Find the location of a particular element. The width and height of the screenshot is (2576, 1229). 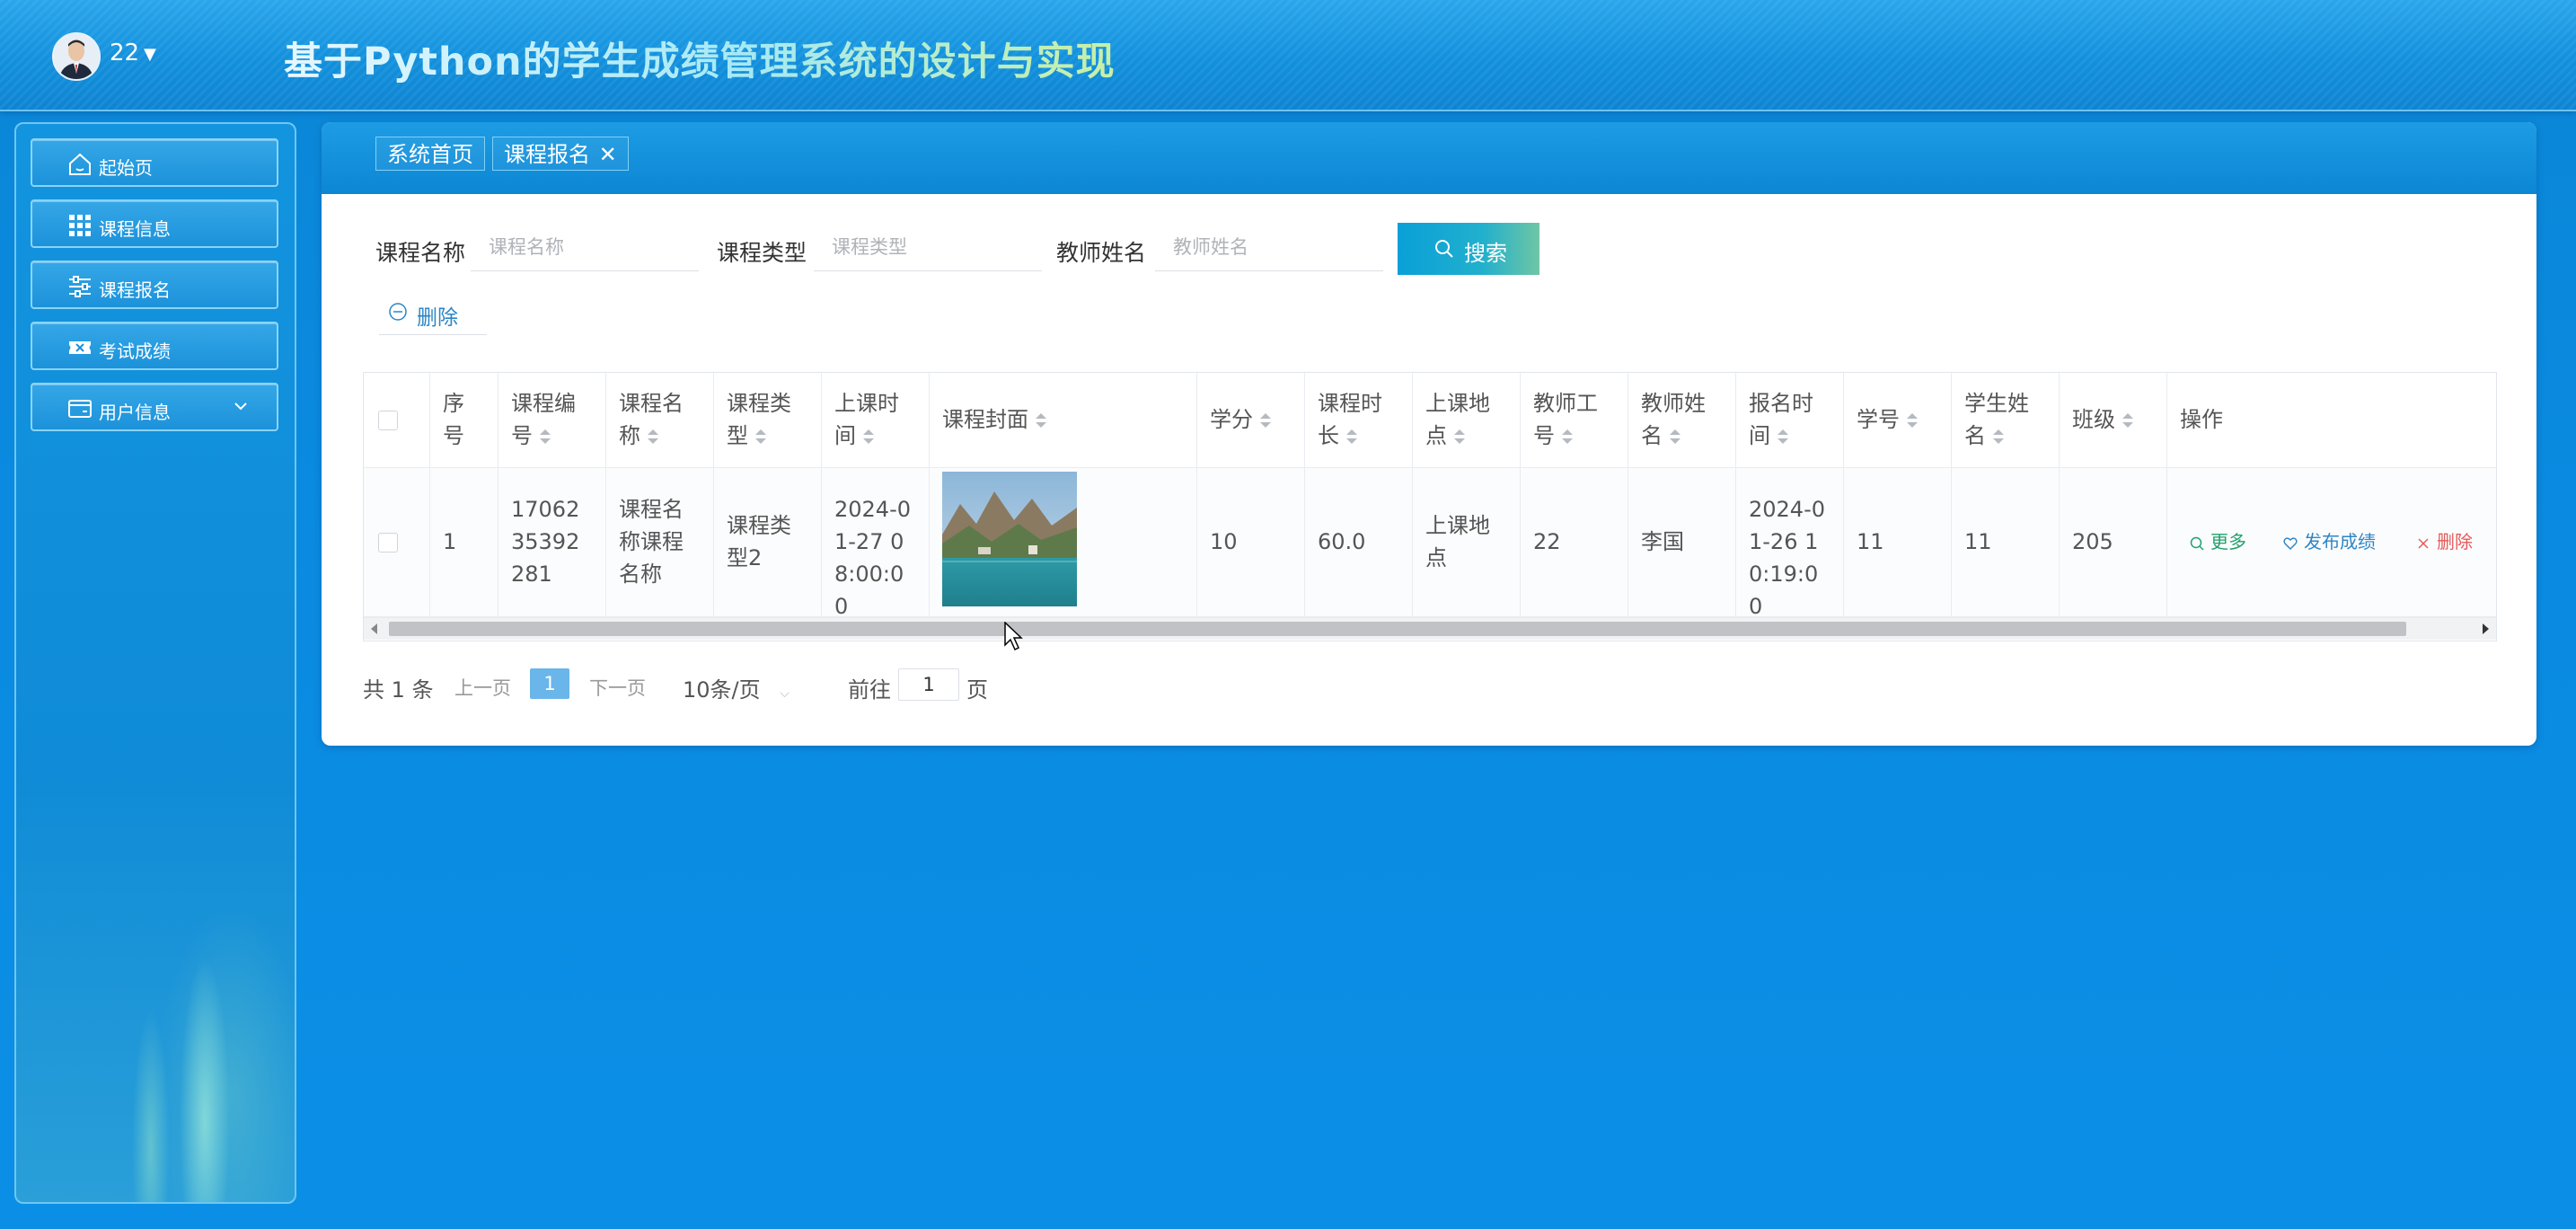

scroll-left-arrow-icon is located at coordinates (374, 628).